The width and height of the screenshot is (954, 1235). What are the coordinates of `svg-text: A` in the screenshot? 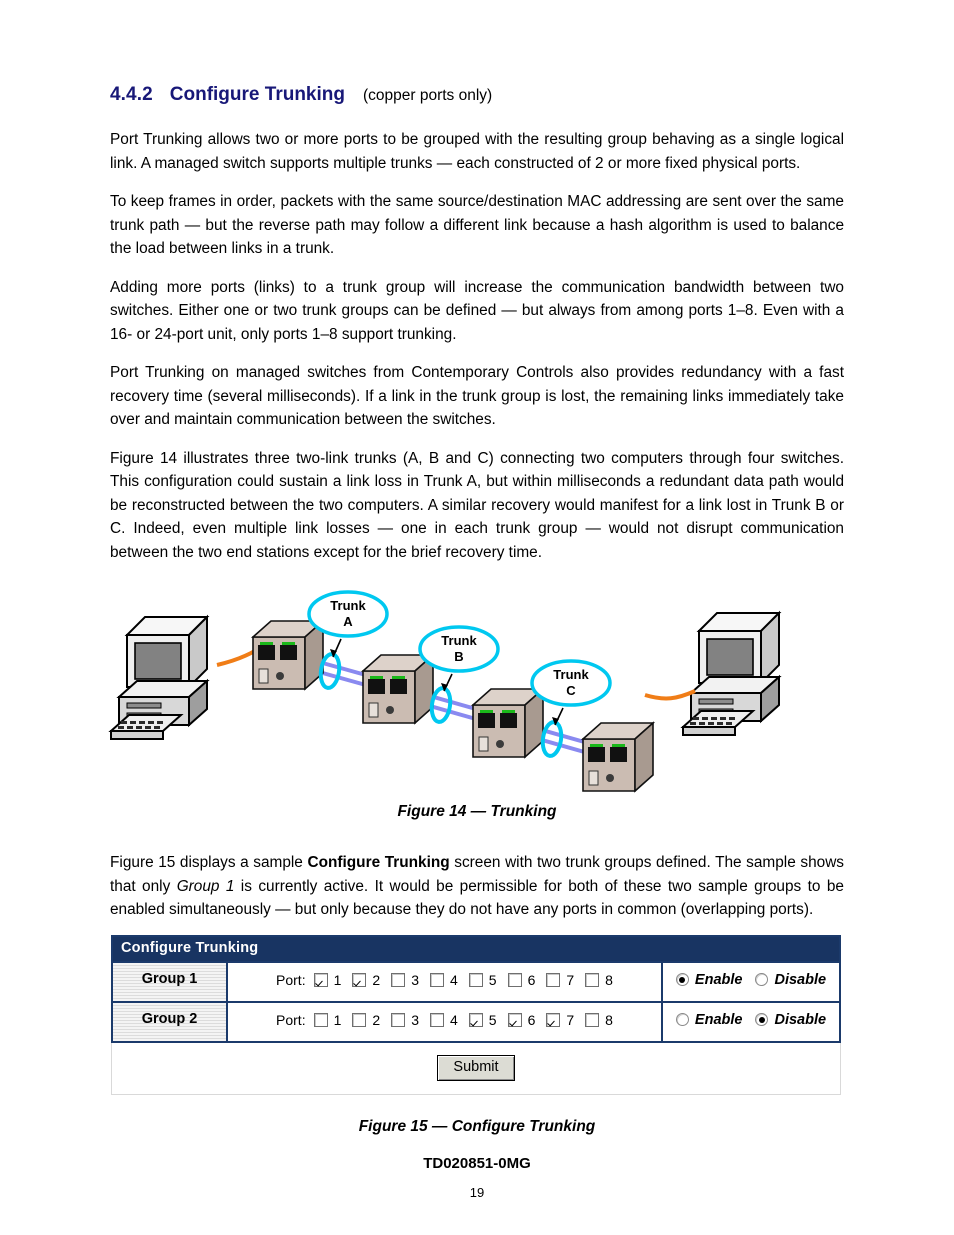 It's located at (348, 621).